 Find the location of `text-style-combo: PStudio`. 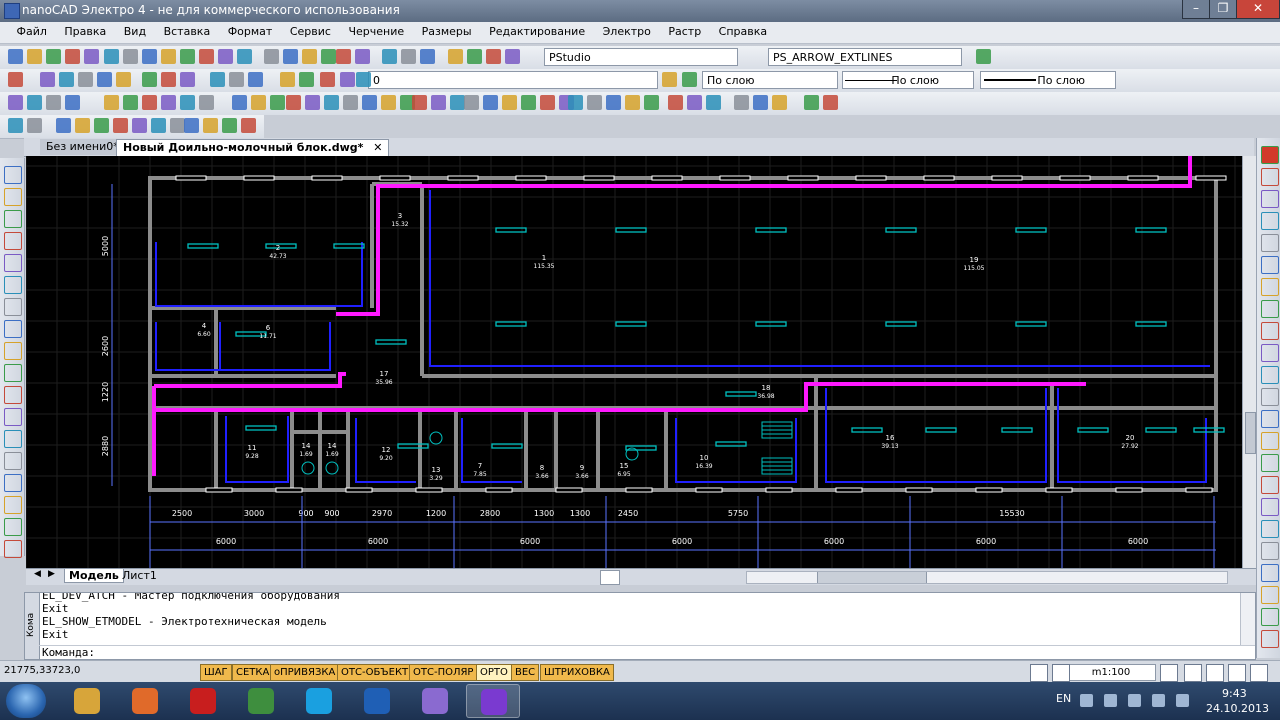

text-style-combo: PStudio is located at coordinates (641, 57).